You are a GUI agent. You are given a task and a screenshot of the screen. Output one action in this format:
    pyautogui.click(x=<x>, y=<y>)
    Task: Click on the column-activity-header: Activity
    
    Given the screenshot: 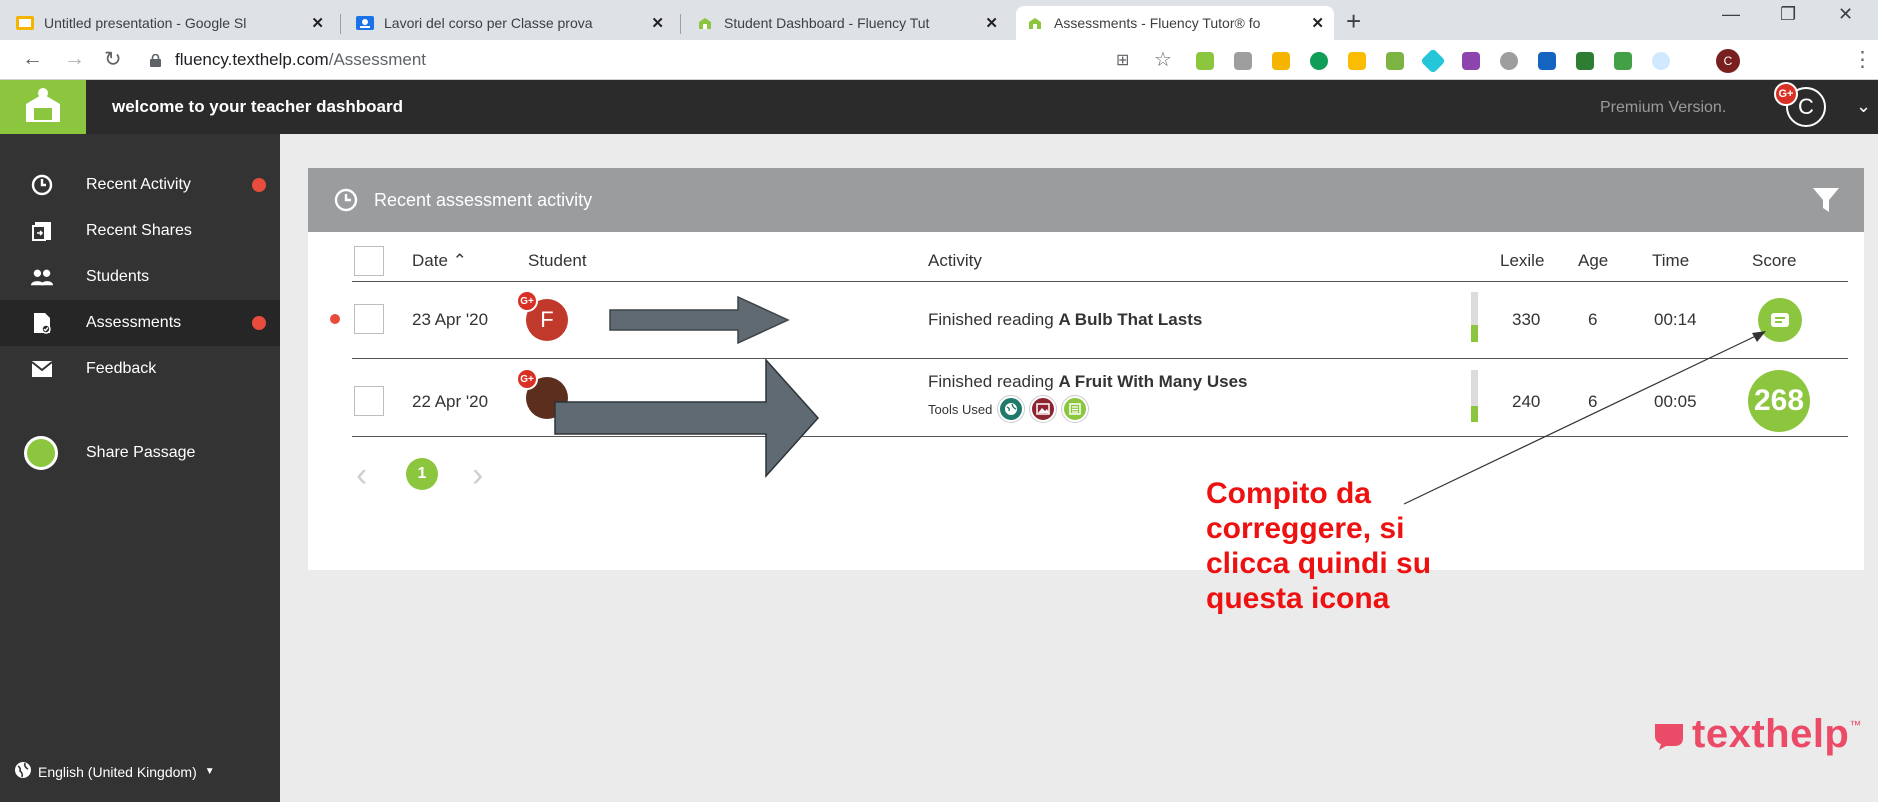 What is the action you would take?
    pyautogui.click(x=955, y=260)
    